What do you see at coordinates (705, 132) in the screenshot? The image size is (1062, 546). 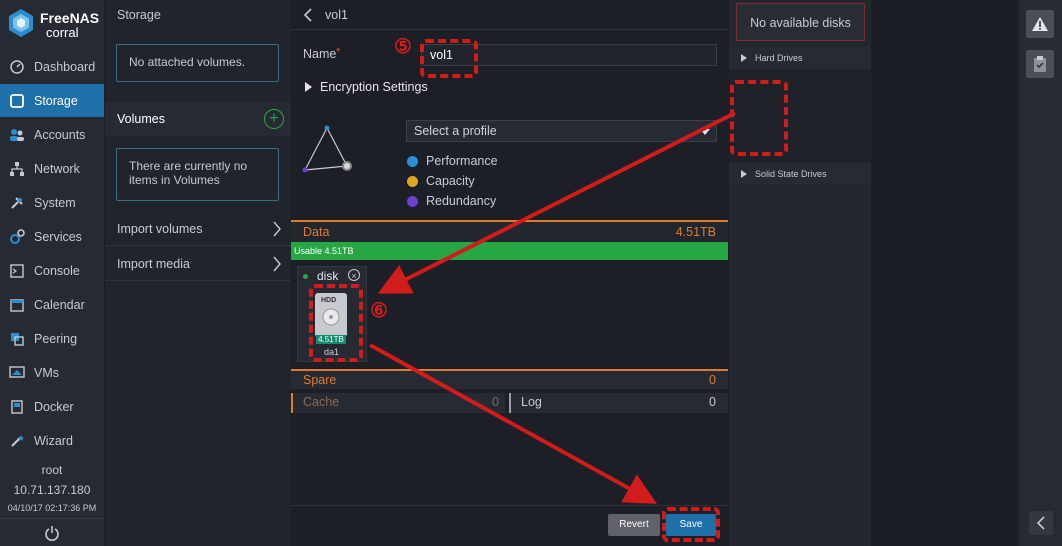 I see `dropdown-caret-icon` at bounding box center [705, 132].